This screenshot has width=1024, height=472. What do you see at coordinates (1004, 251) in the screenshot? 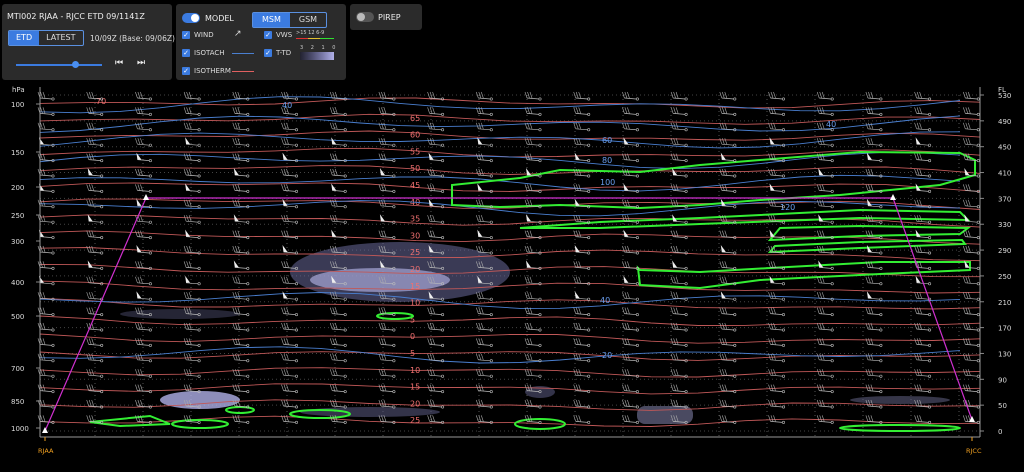
I see `fl-tick-label: 290` at bounding box center [1004, 251].